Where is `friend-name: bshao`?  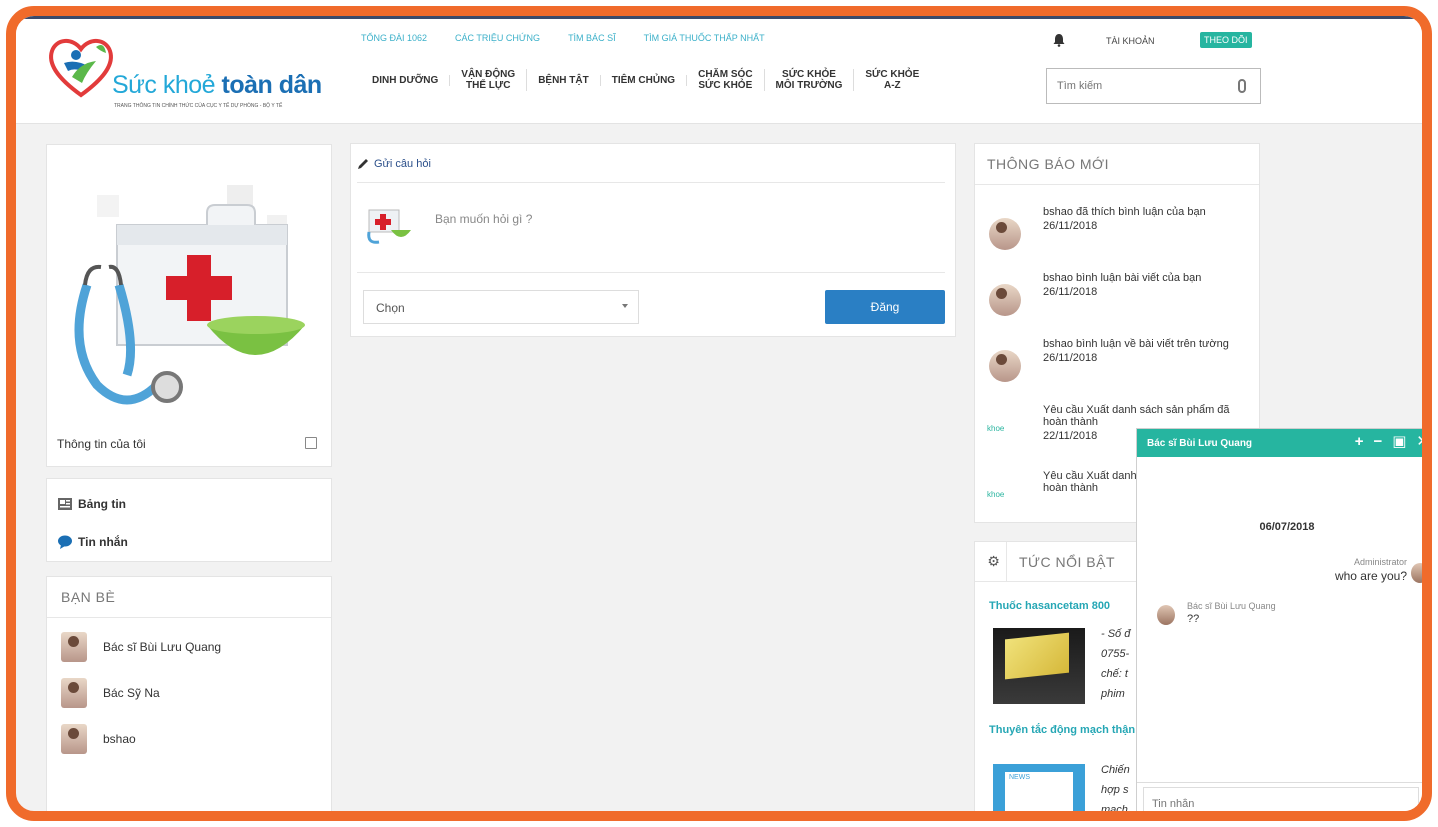
friend-name: bshao is located at coordinates (119, 739).